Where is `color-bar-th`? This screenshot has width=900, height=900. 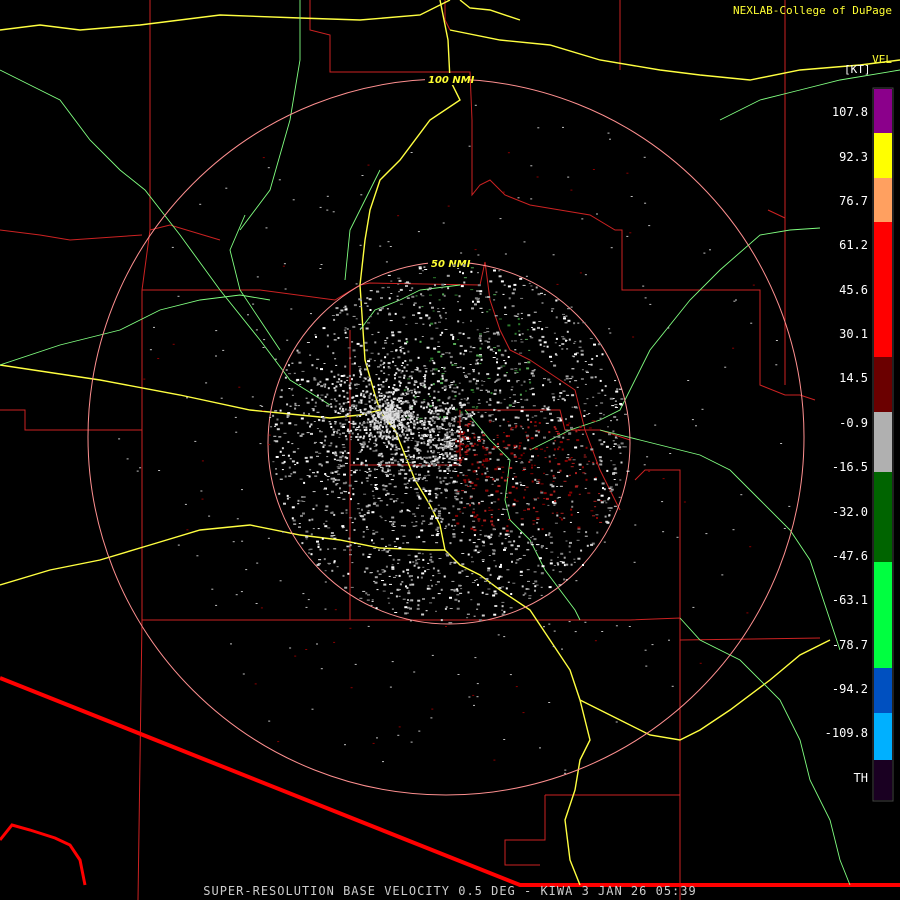
color-bar-th is located at coordinates (883, 780).